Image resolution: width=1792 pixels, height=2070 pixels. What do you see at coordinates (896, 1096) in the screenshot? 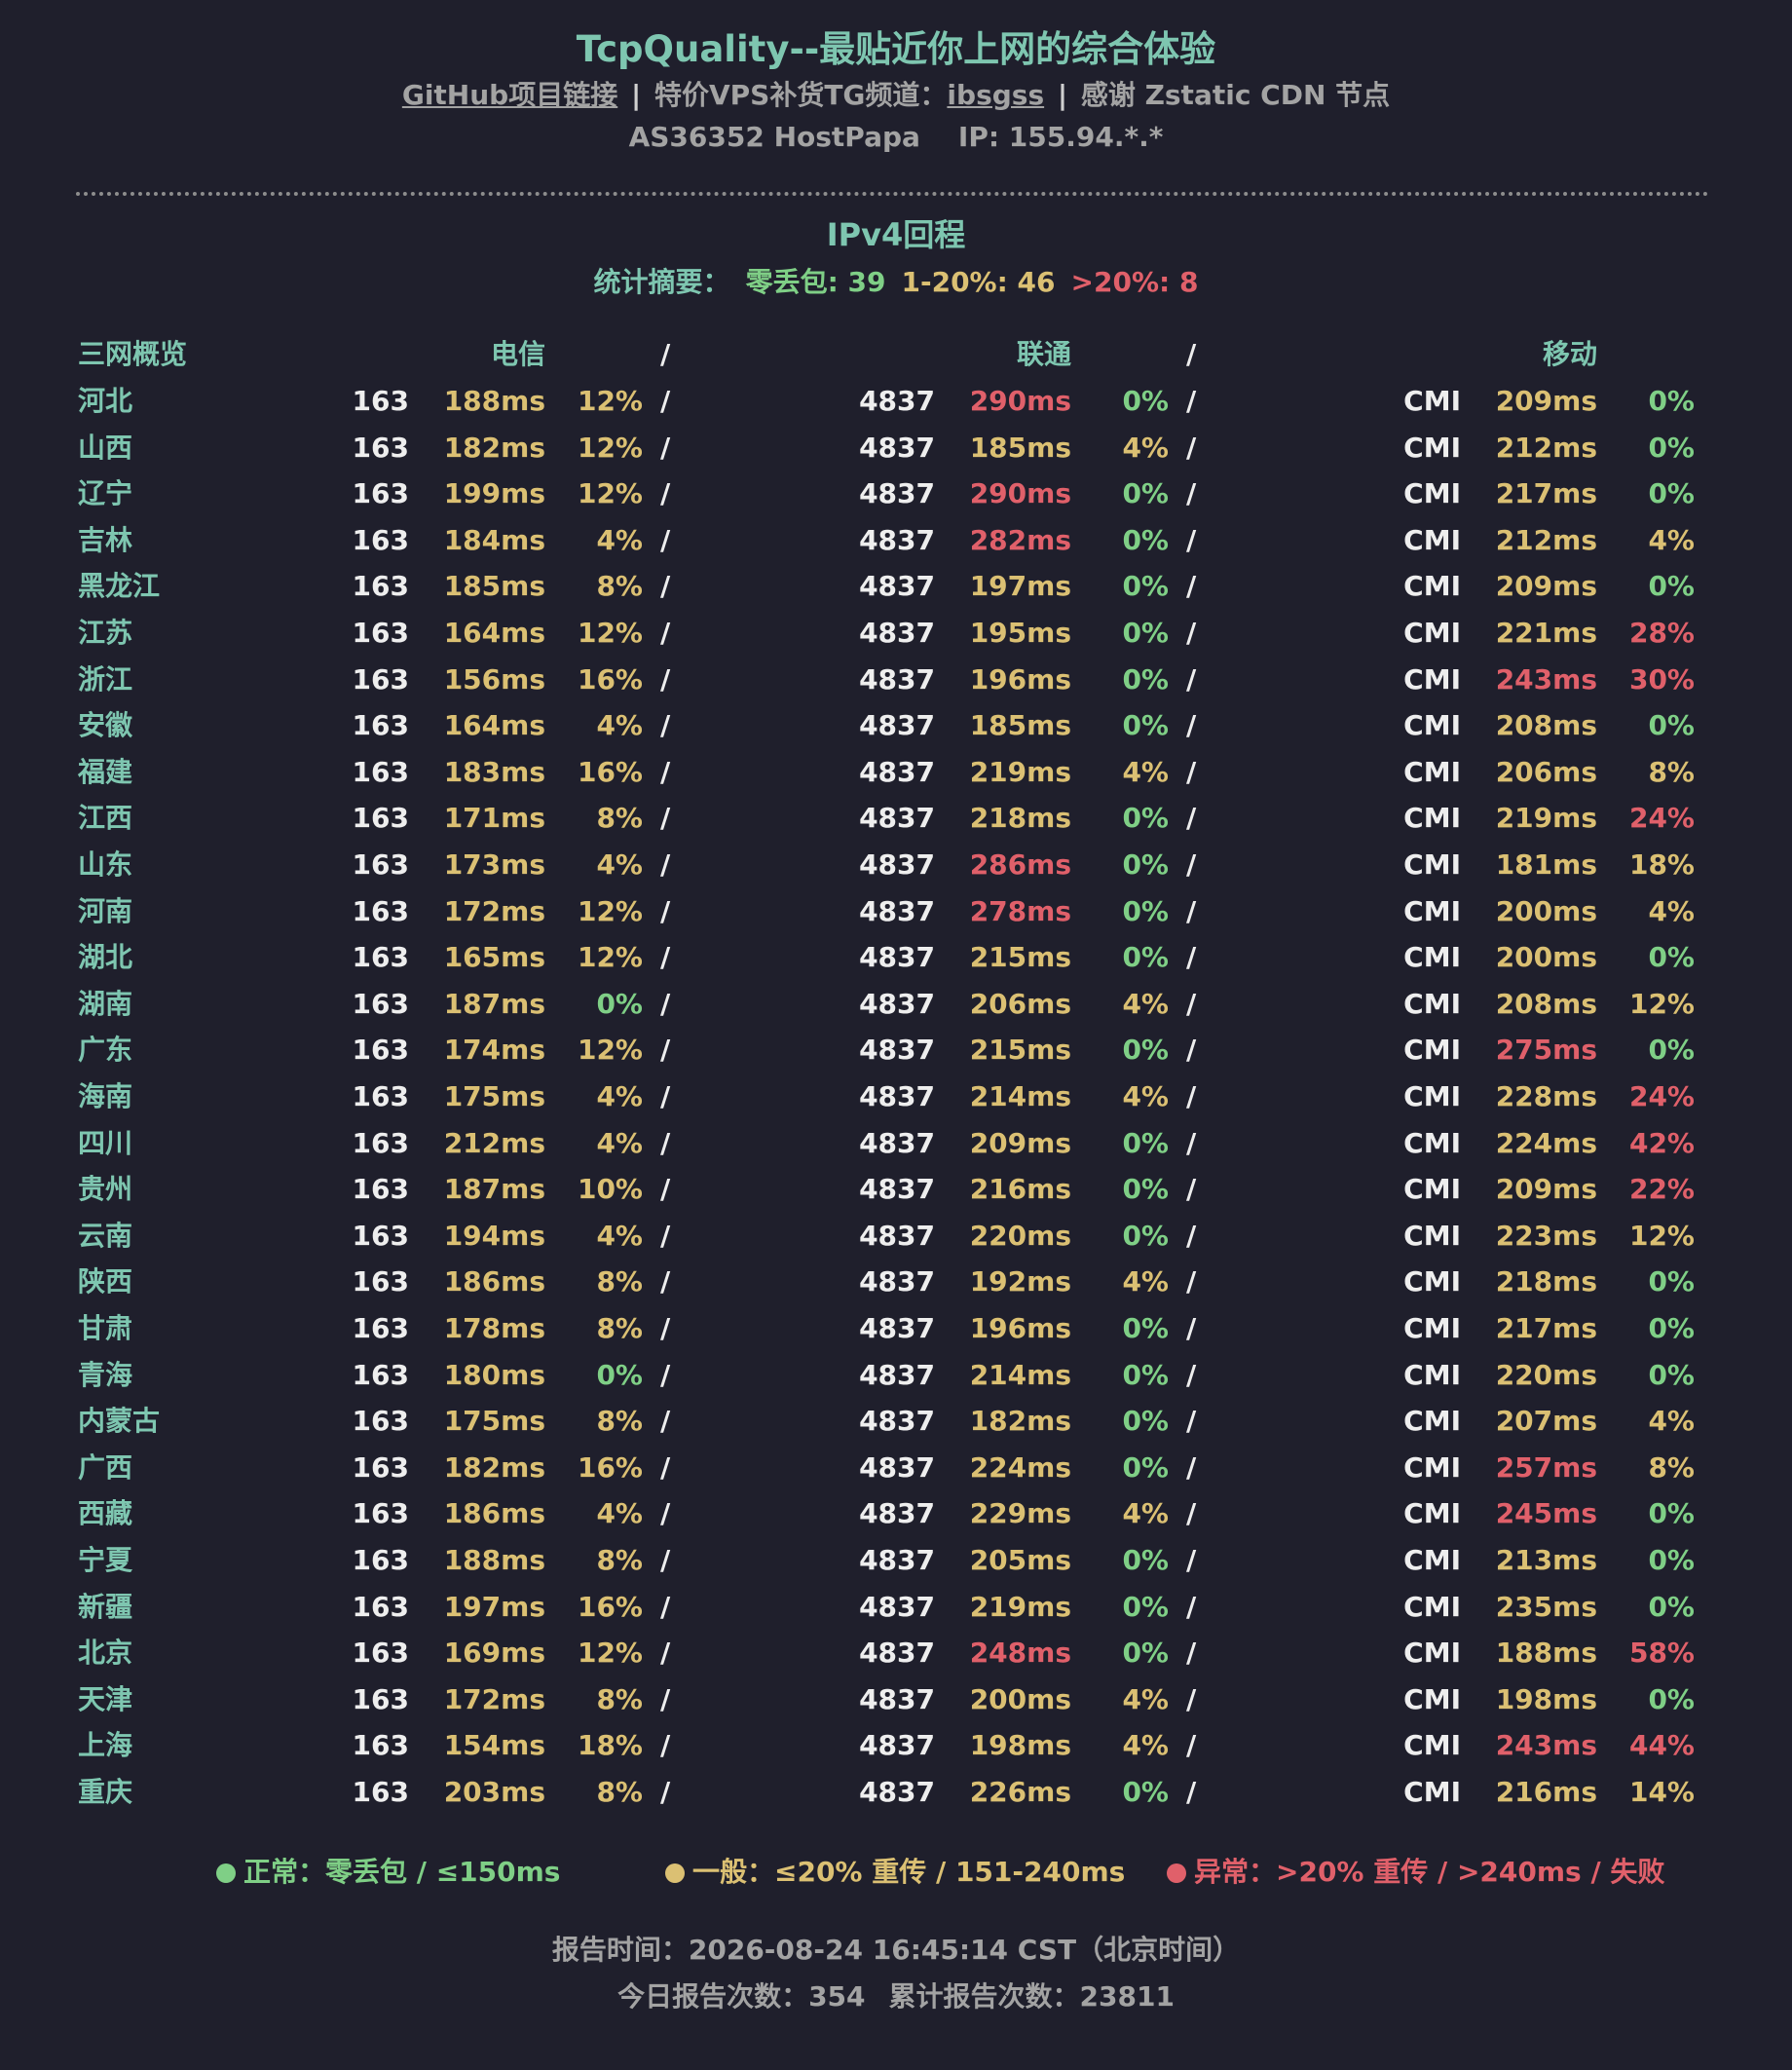
I see `table-row: 海南 163 175ms 4% / 4837 214ms 4% / CMI 228ms 24%` at bounding box center [896, 1096].